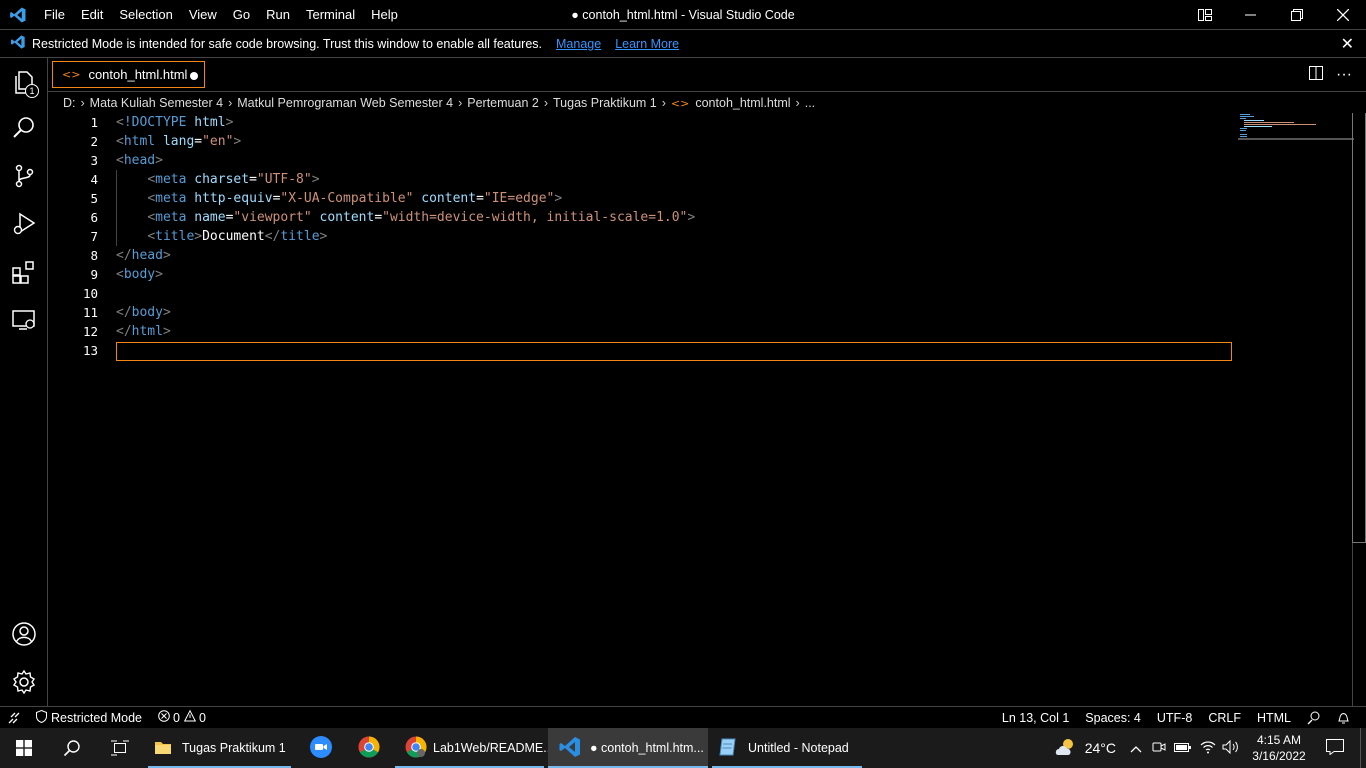 The height and width of the screenshot is (768, 1366). Describe the element at coordinates (578, 44) in the screenshot. I see `manage-link: Manage` at that location.